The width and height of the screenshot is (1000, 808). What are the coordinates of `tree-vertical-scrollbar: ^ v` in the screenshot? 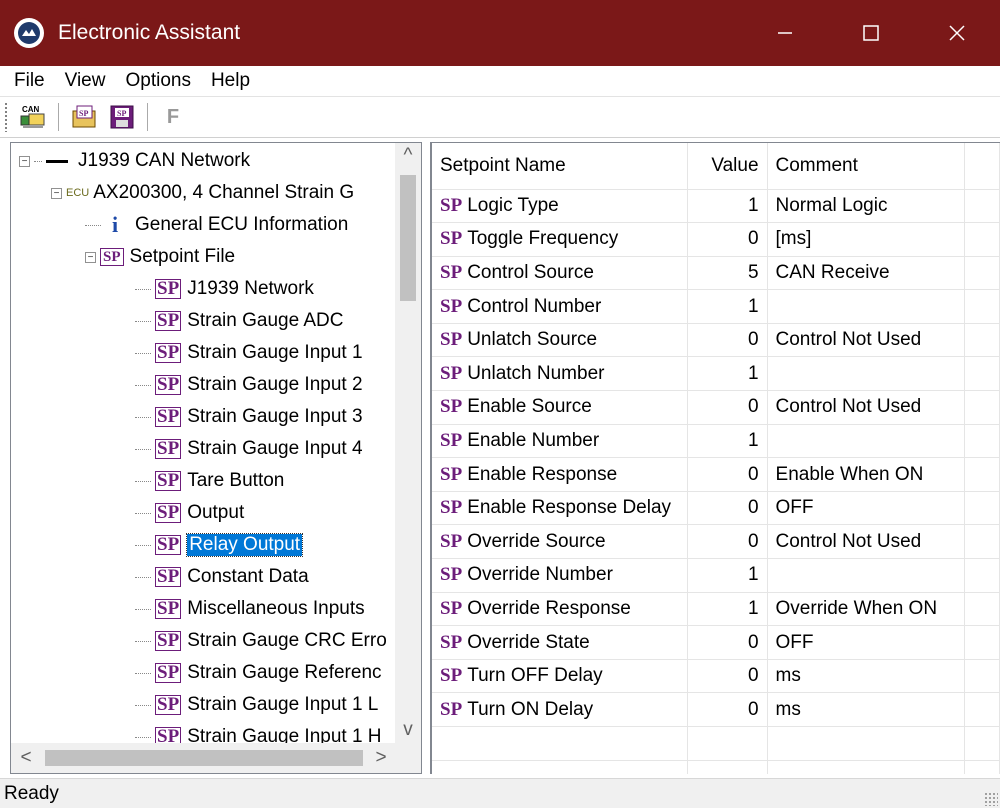 It's located at (408, 443).